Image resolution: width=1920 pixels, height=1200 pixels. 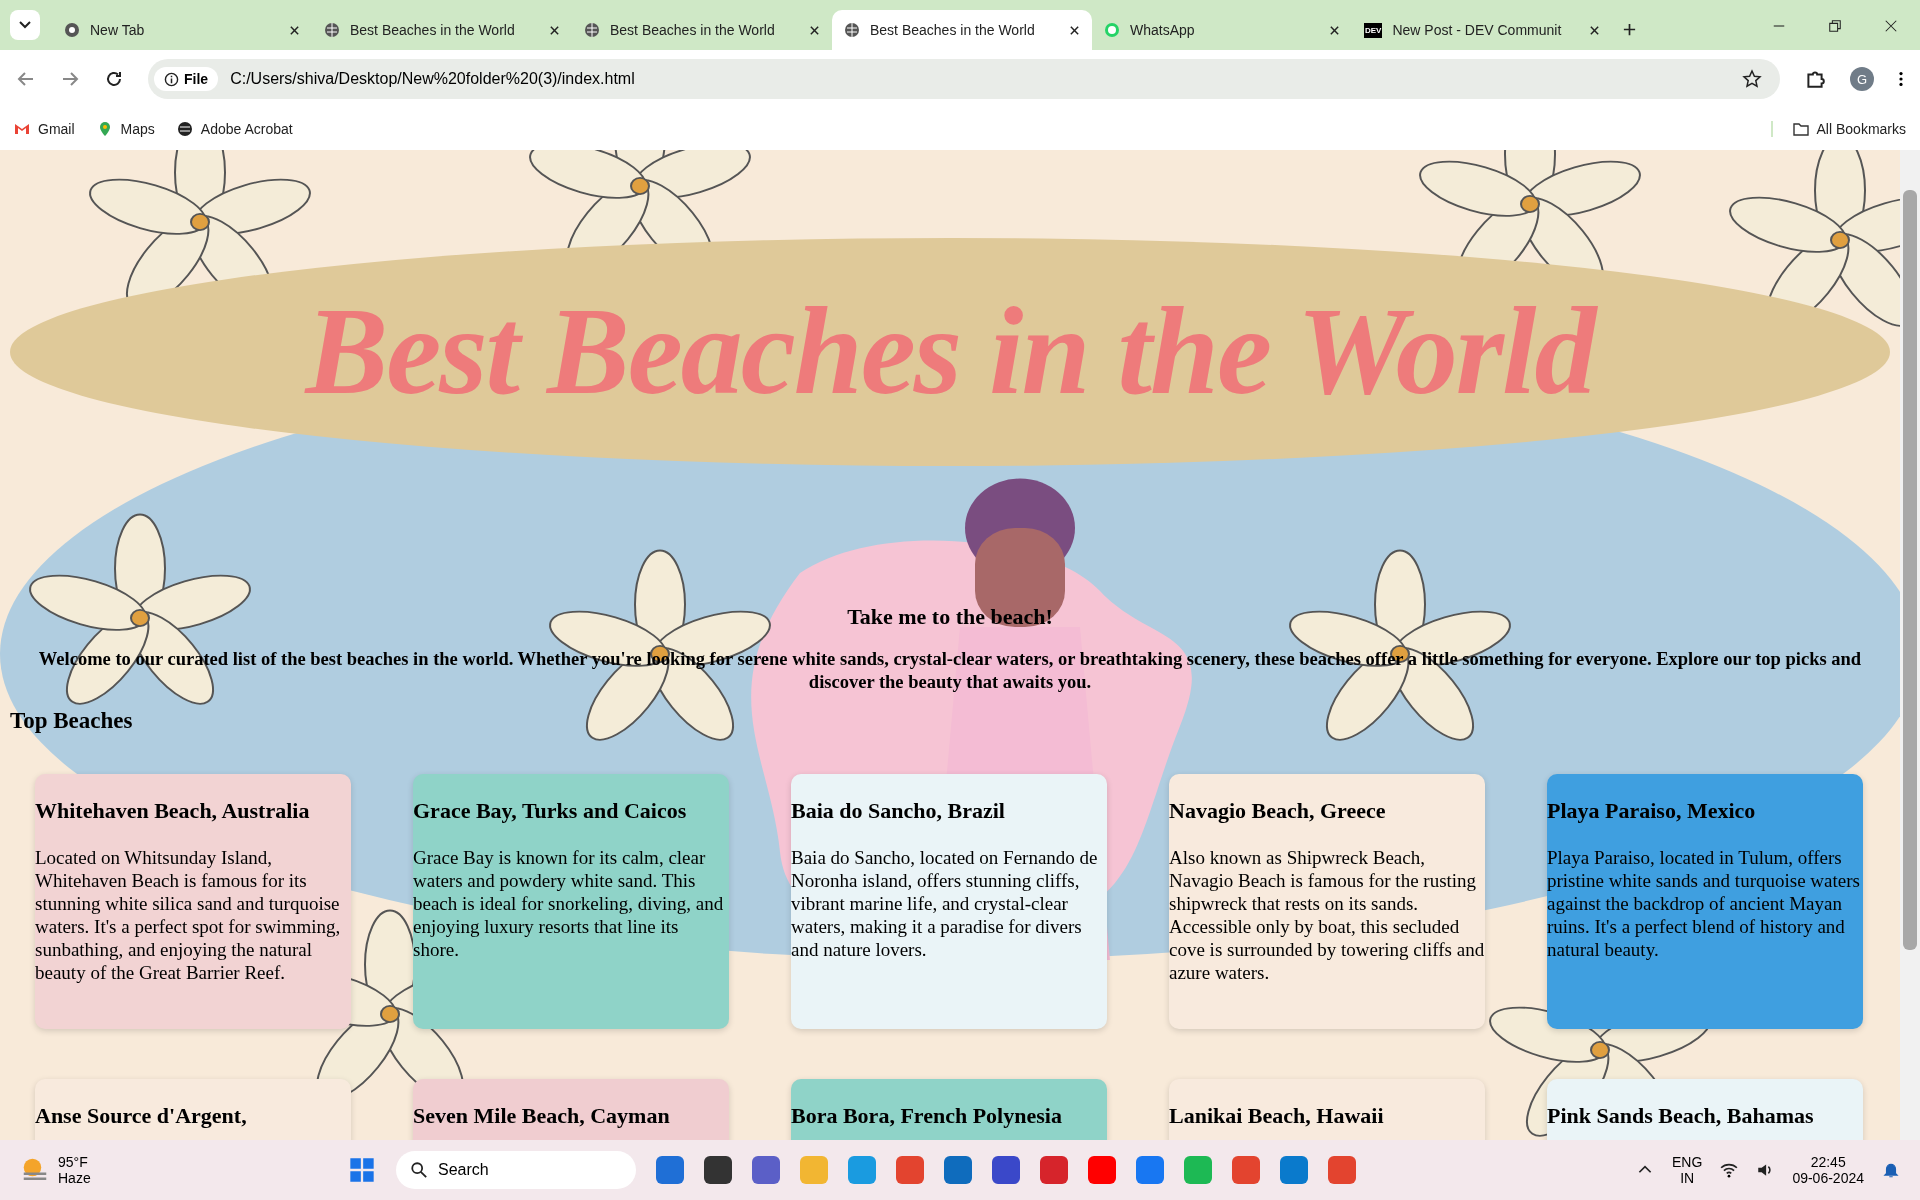 I want to click on wifi-icon, so click(x=1729, y=1170).